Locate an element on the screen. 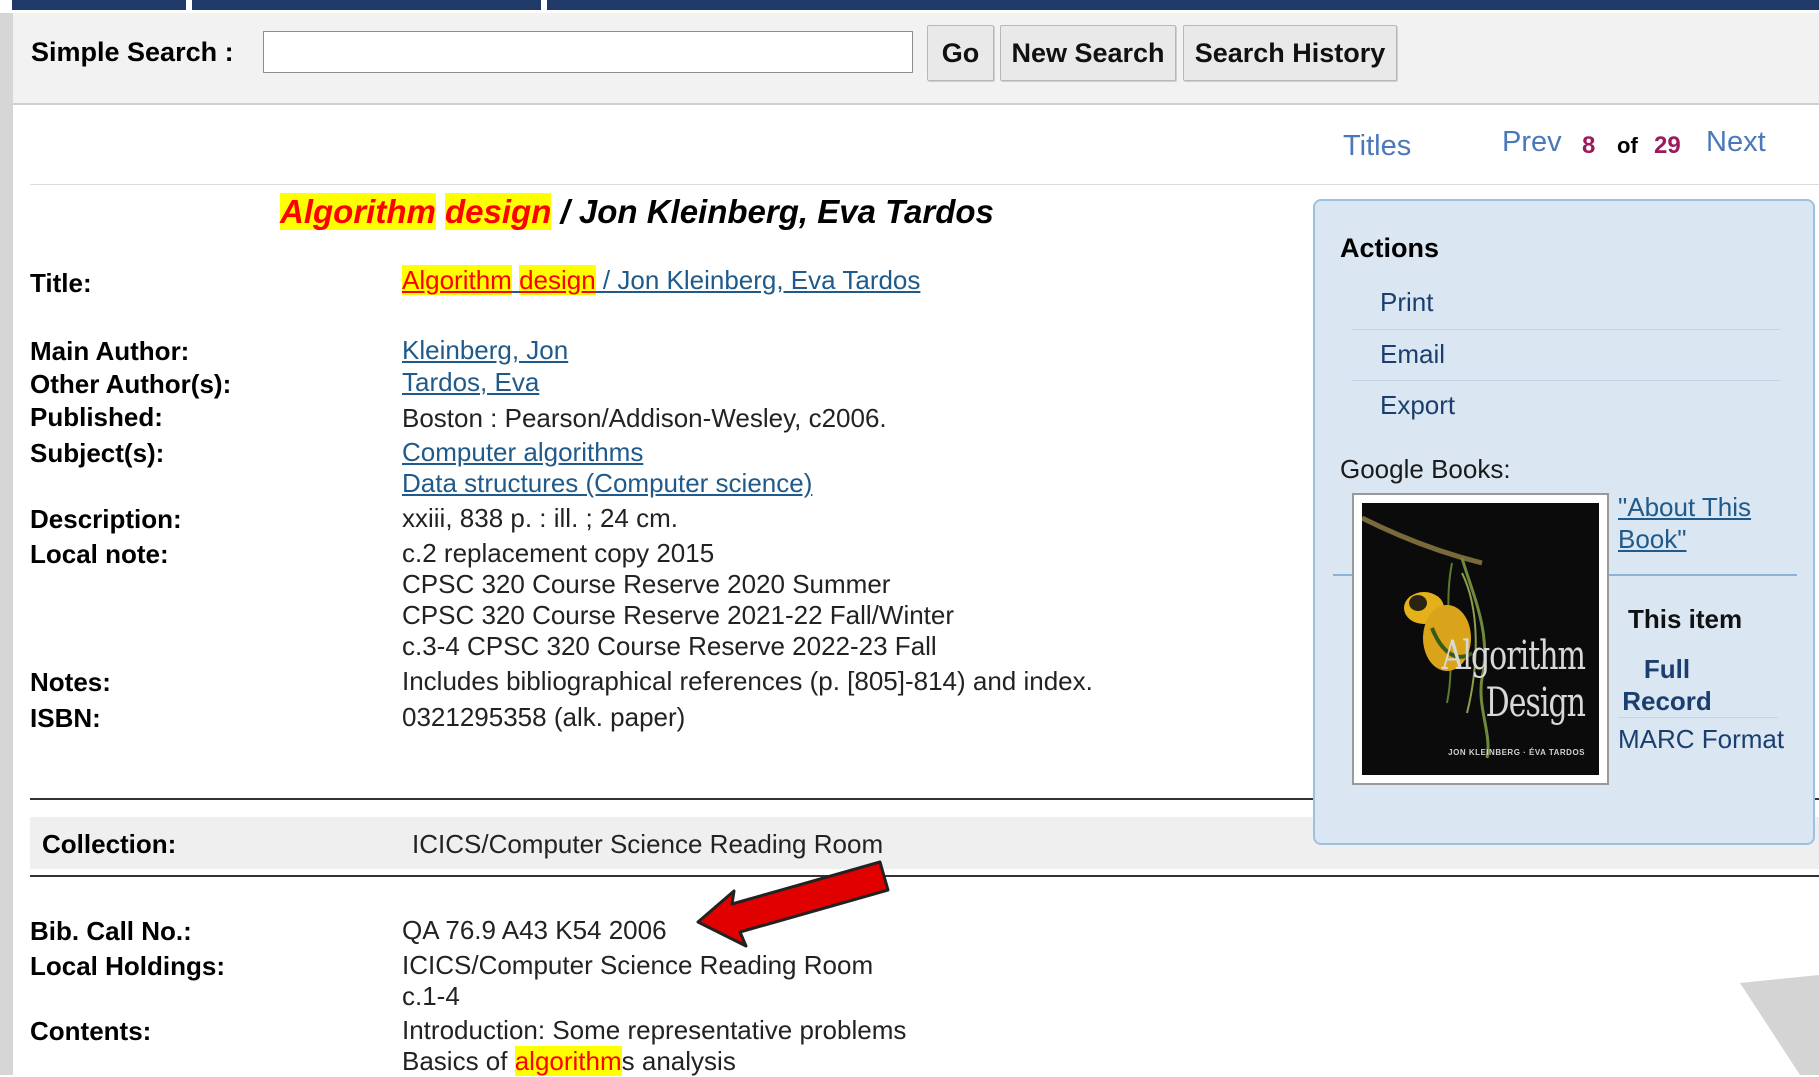 The width and height of the screenshot is (1819, 1077). main-author-link: Kleinberg, Jon is located at coordinates (485, 350).